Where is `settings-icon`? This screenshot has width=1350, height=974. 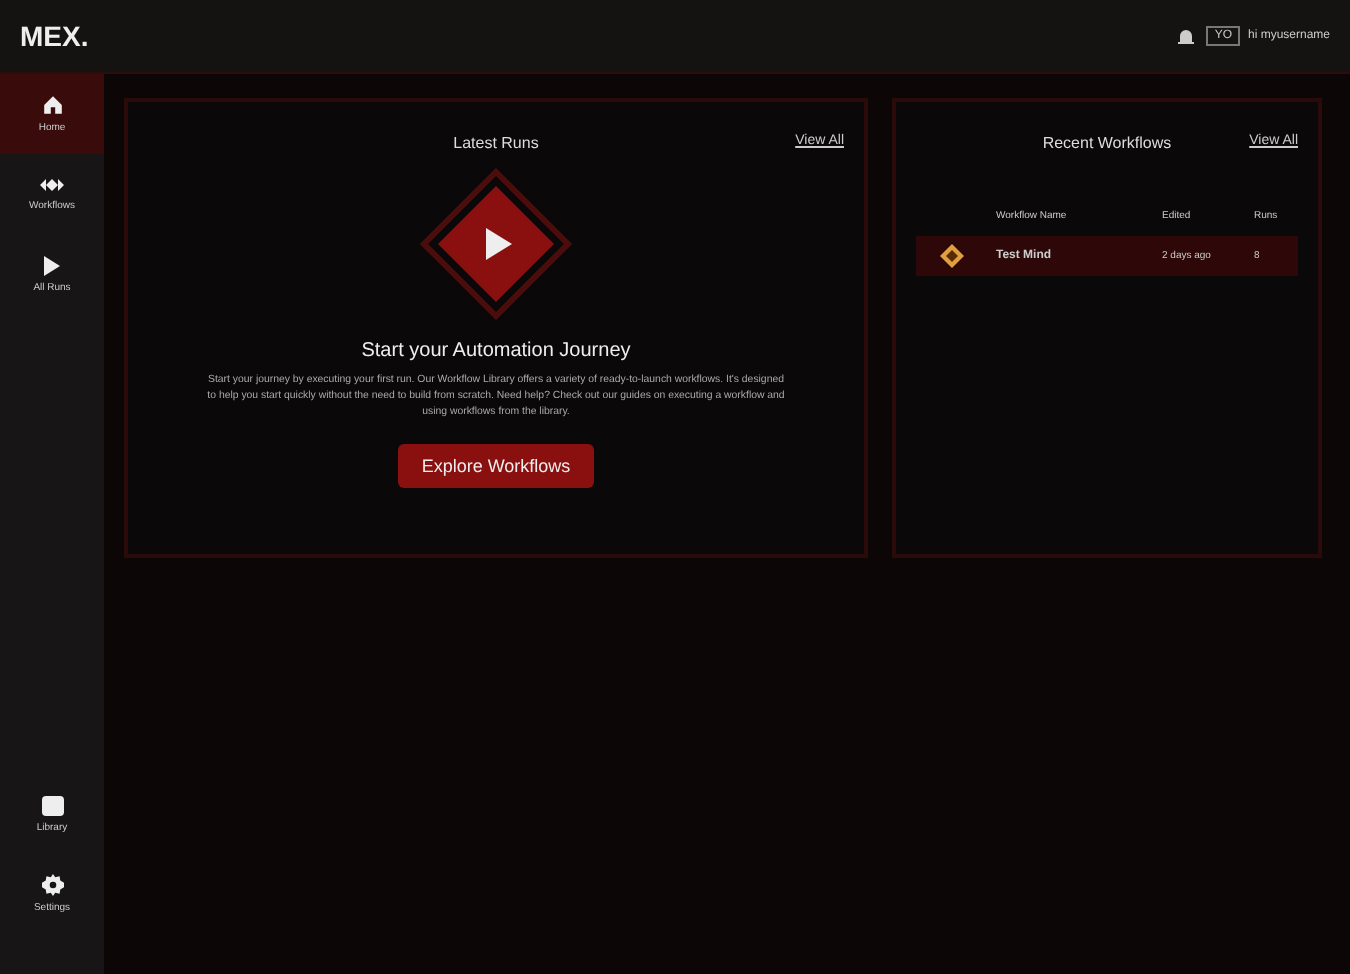 settings-icon is located at coordinates (52, 885).